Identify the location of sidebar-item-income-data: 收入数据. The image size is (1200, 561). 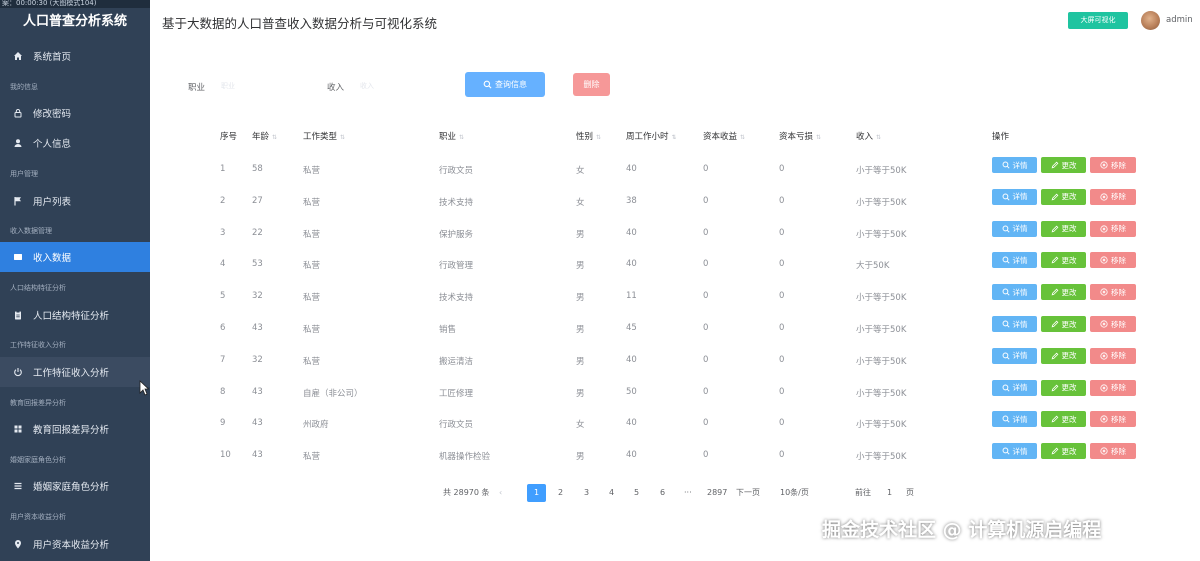
(75, 257).